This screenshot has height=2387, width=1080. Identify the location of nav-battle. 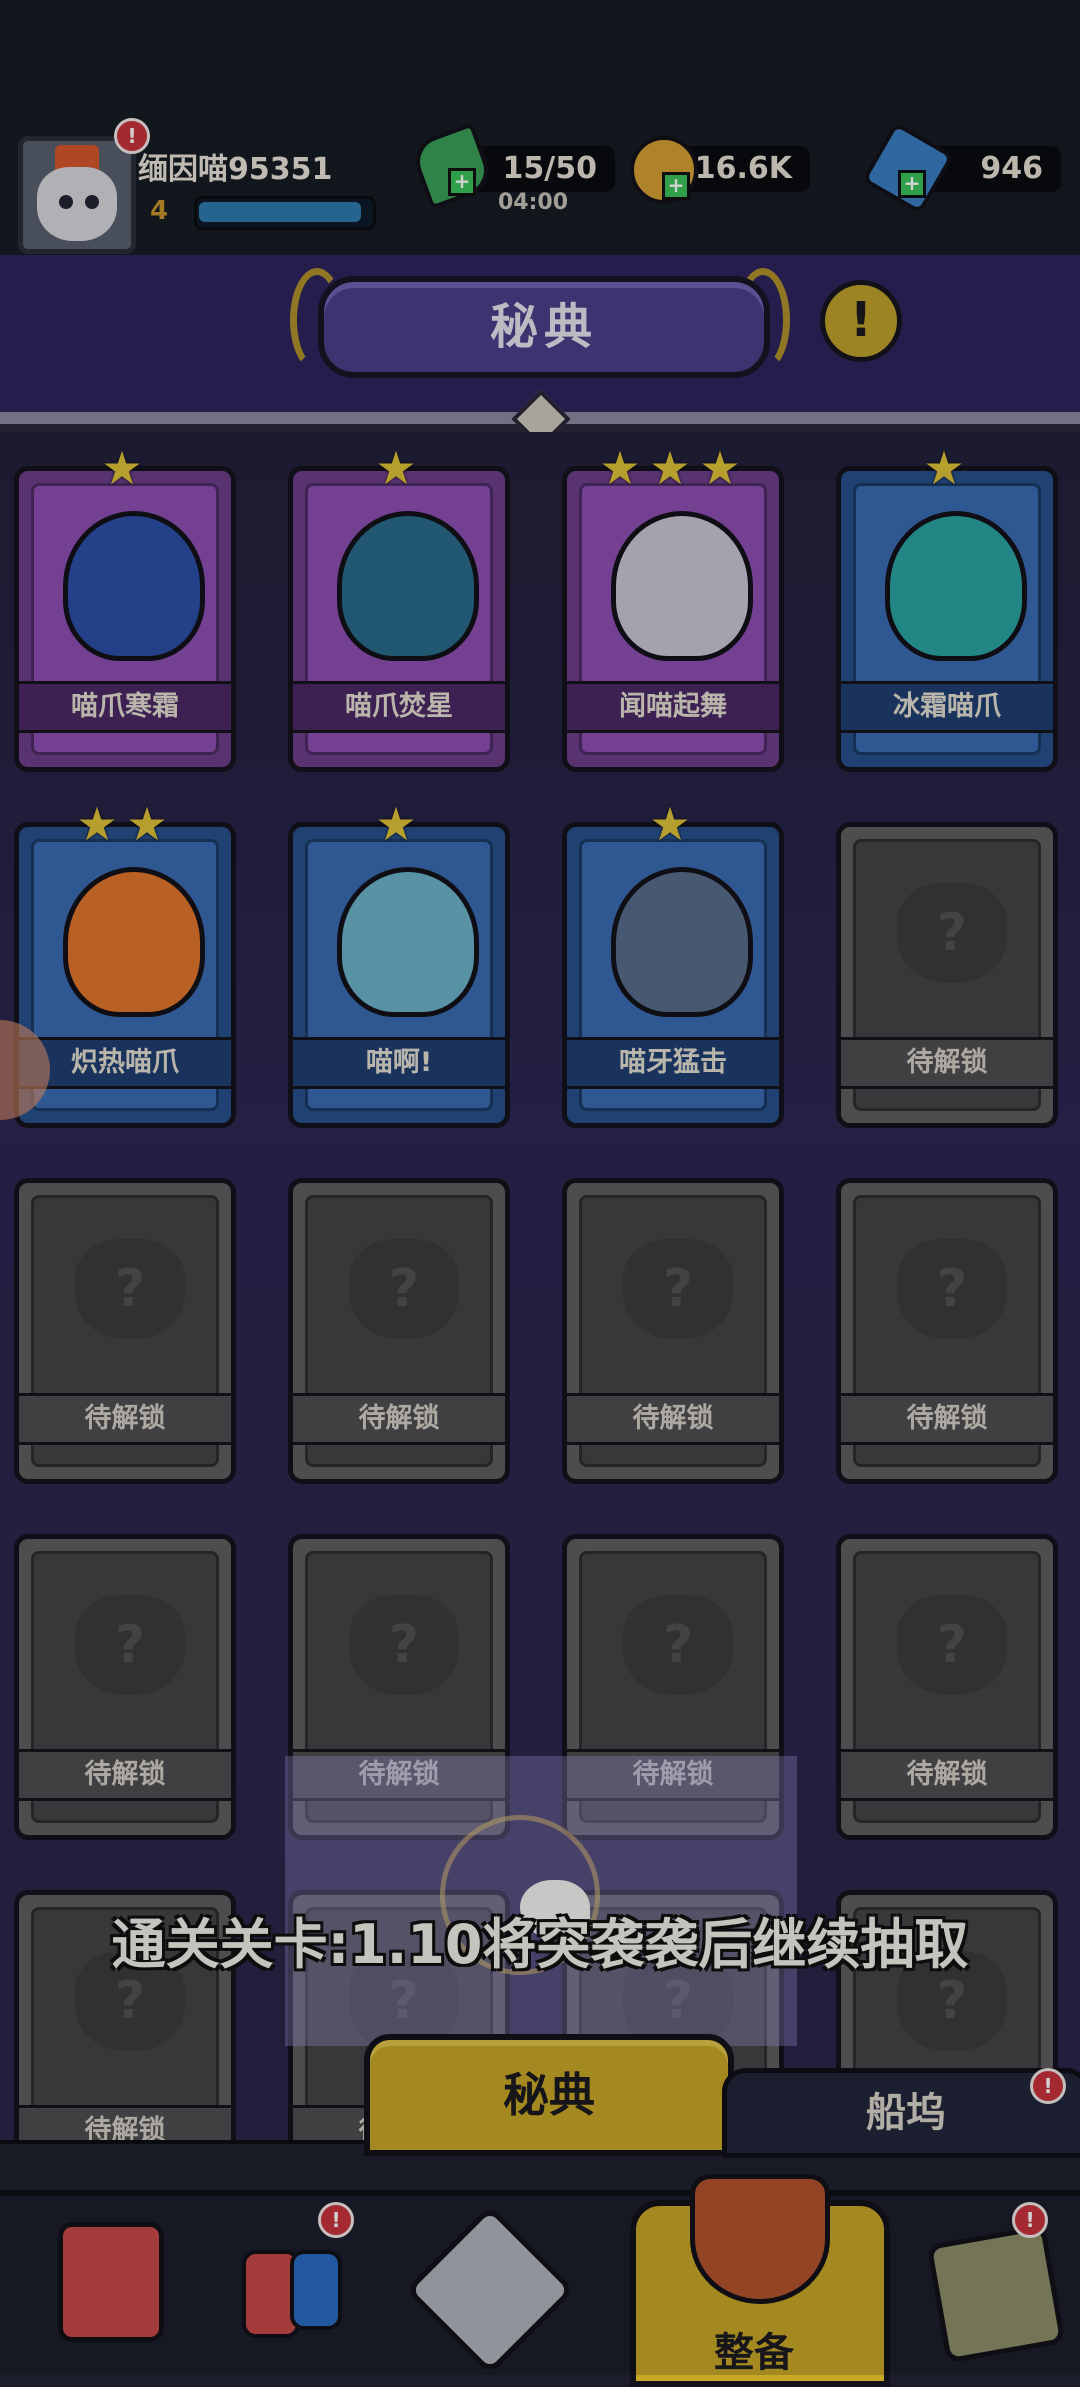
(490, 2290).